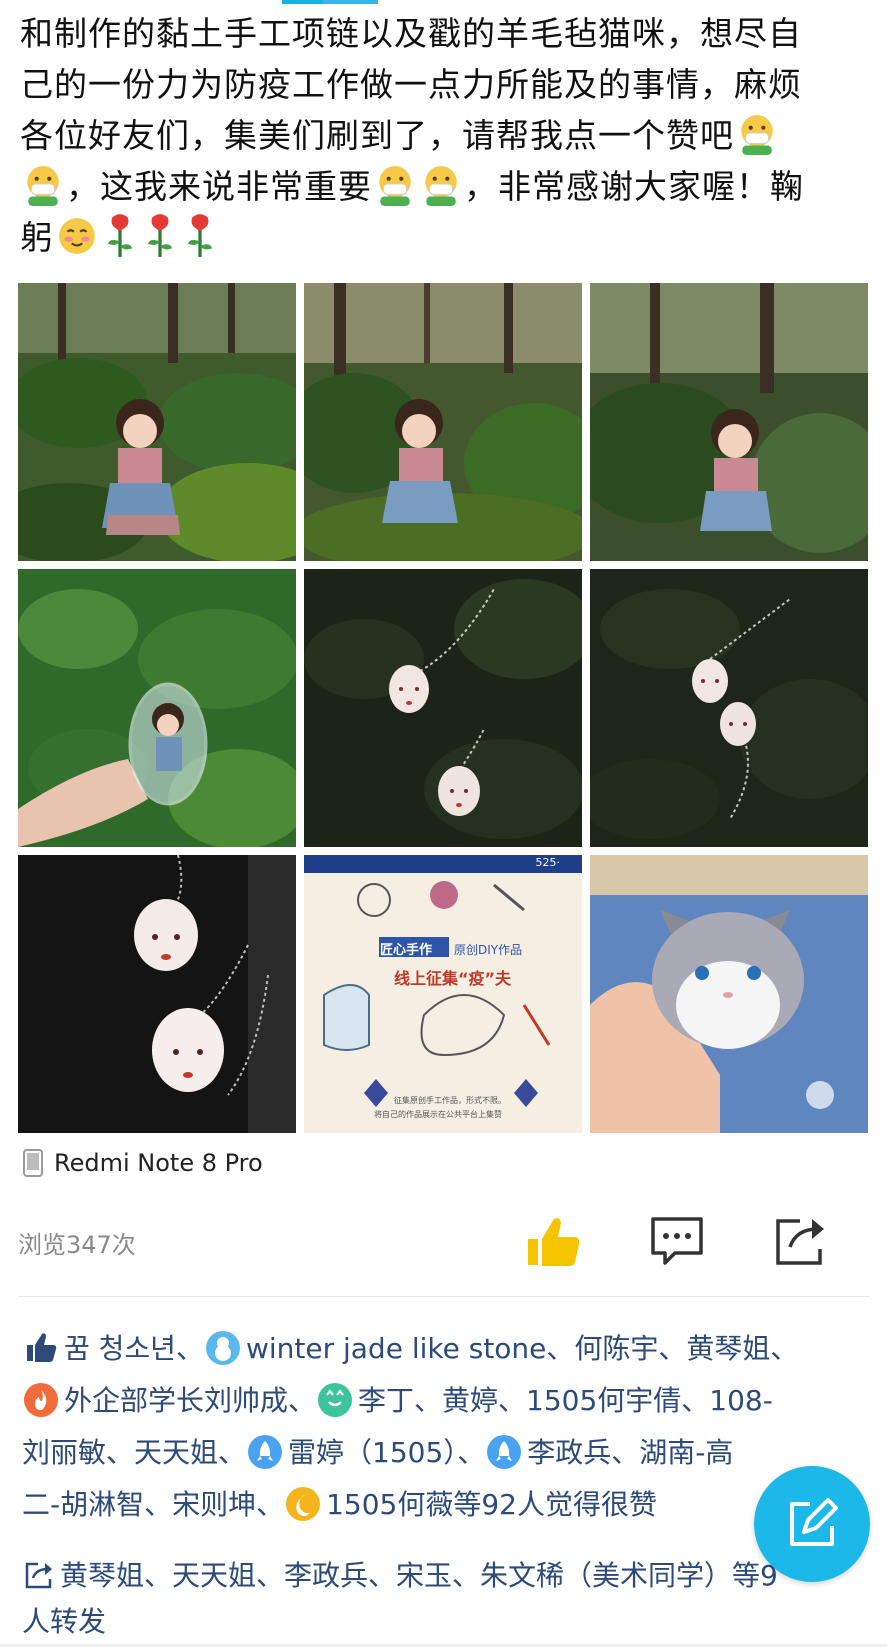  Describe the element at coordinates (406, 950) in the screenshot. I see `poster-banner: 匠心手作` at that location.